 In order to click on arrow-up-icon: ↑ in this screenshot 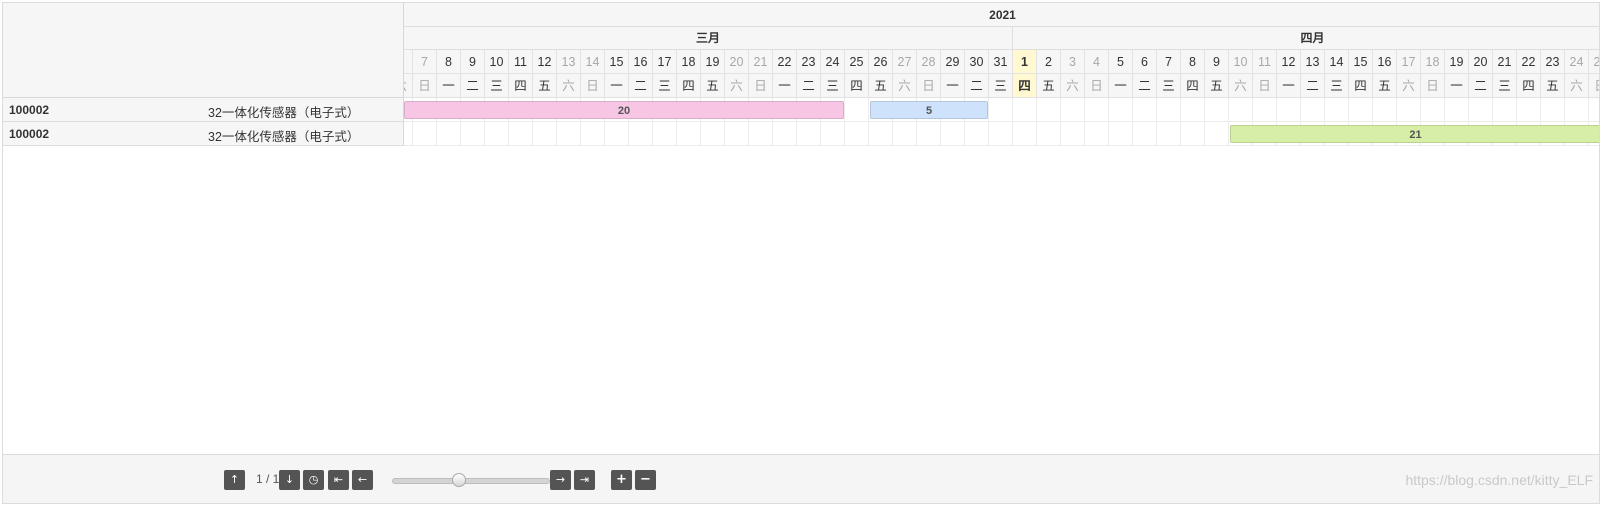, I will do `click(234, 480)`.